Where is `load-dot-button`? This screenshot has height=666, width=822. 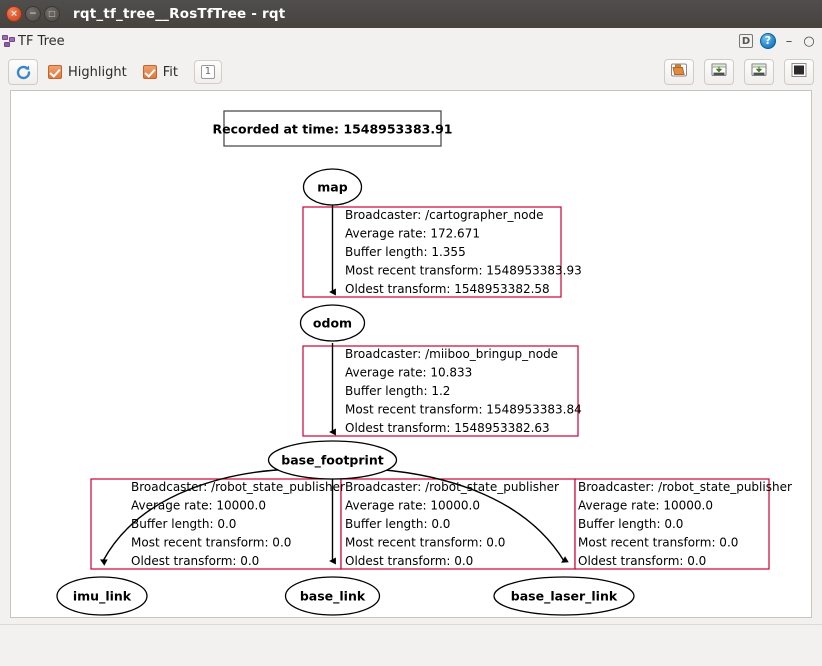 load-dot-button is located at coordinates (679, 72).